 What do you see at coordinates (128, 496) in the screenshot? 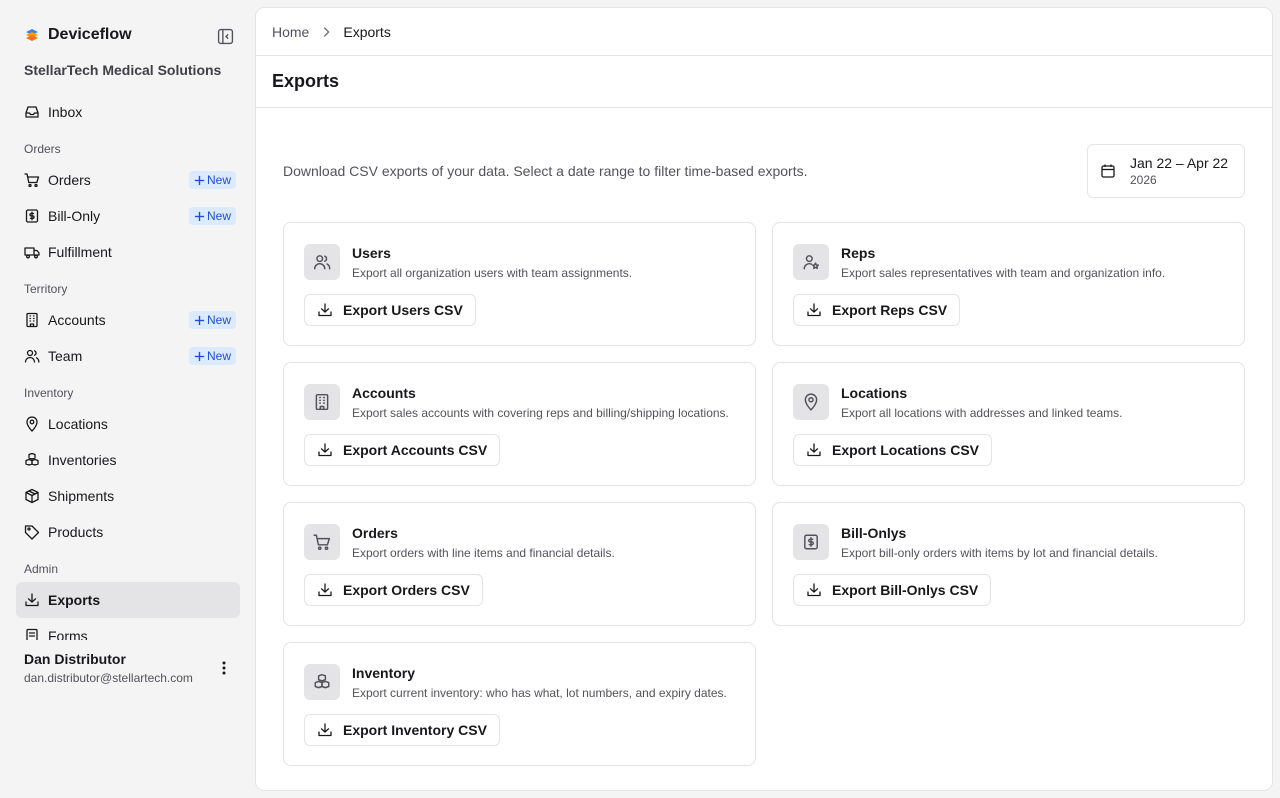
I see `sidebar-item-shipments: Shipments` at bounding box center [128, 496].